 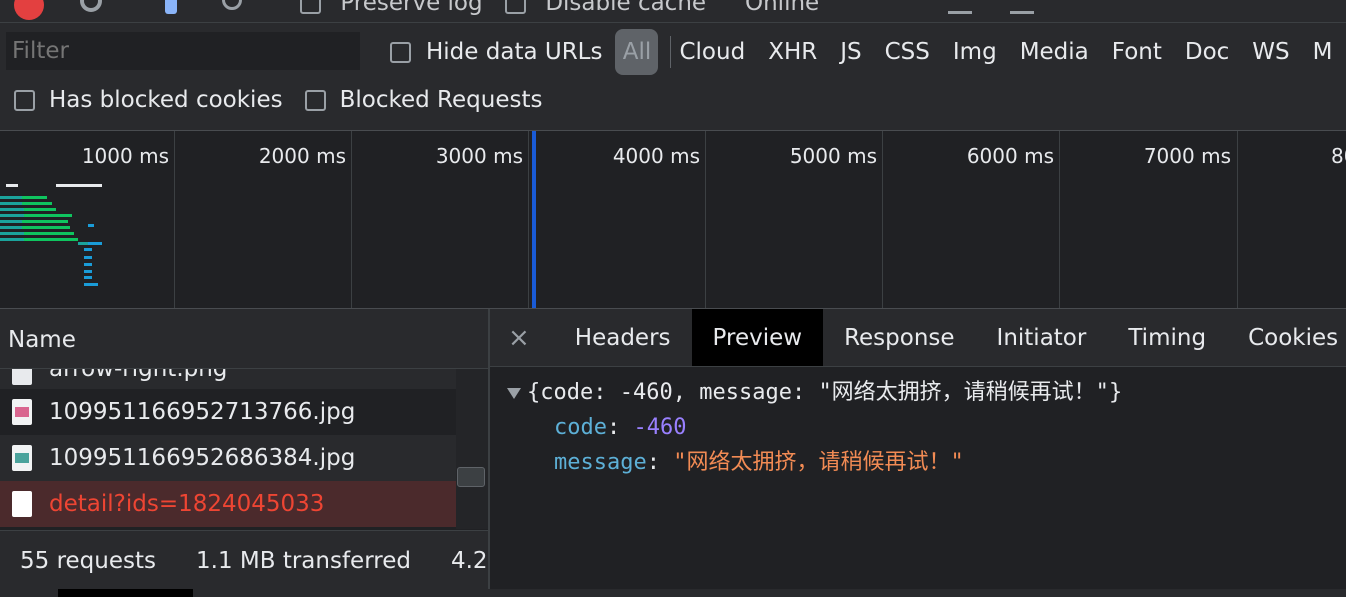 I want to click on tick-label: 5000 ms, so click(x=833, y=156).